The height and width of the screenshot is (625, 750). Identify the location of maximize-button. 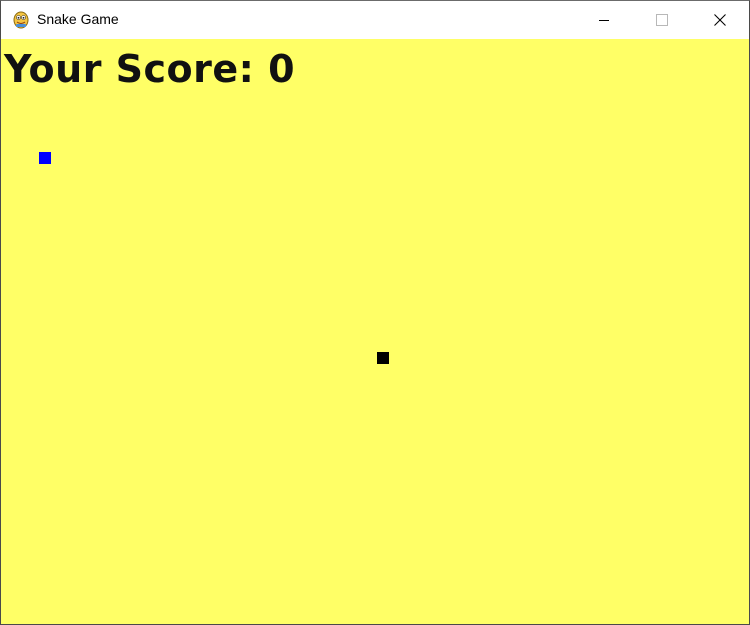
(662, 20).